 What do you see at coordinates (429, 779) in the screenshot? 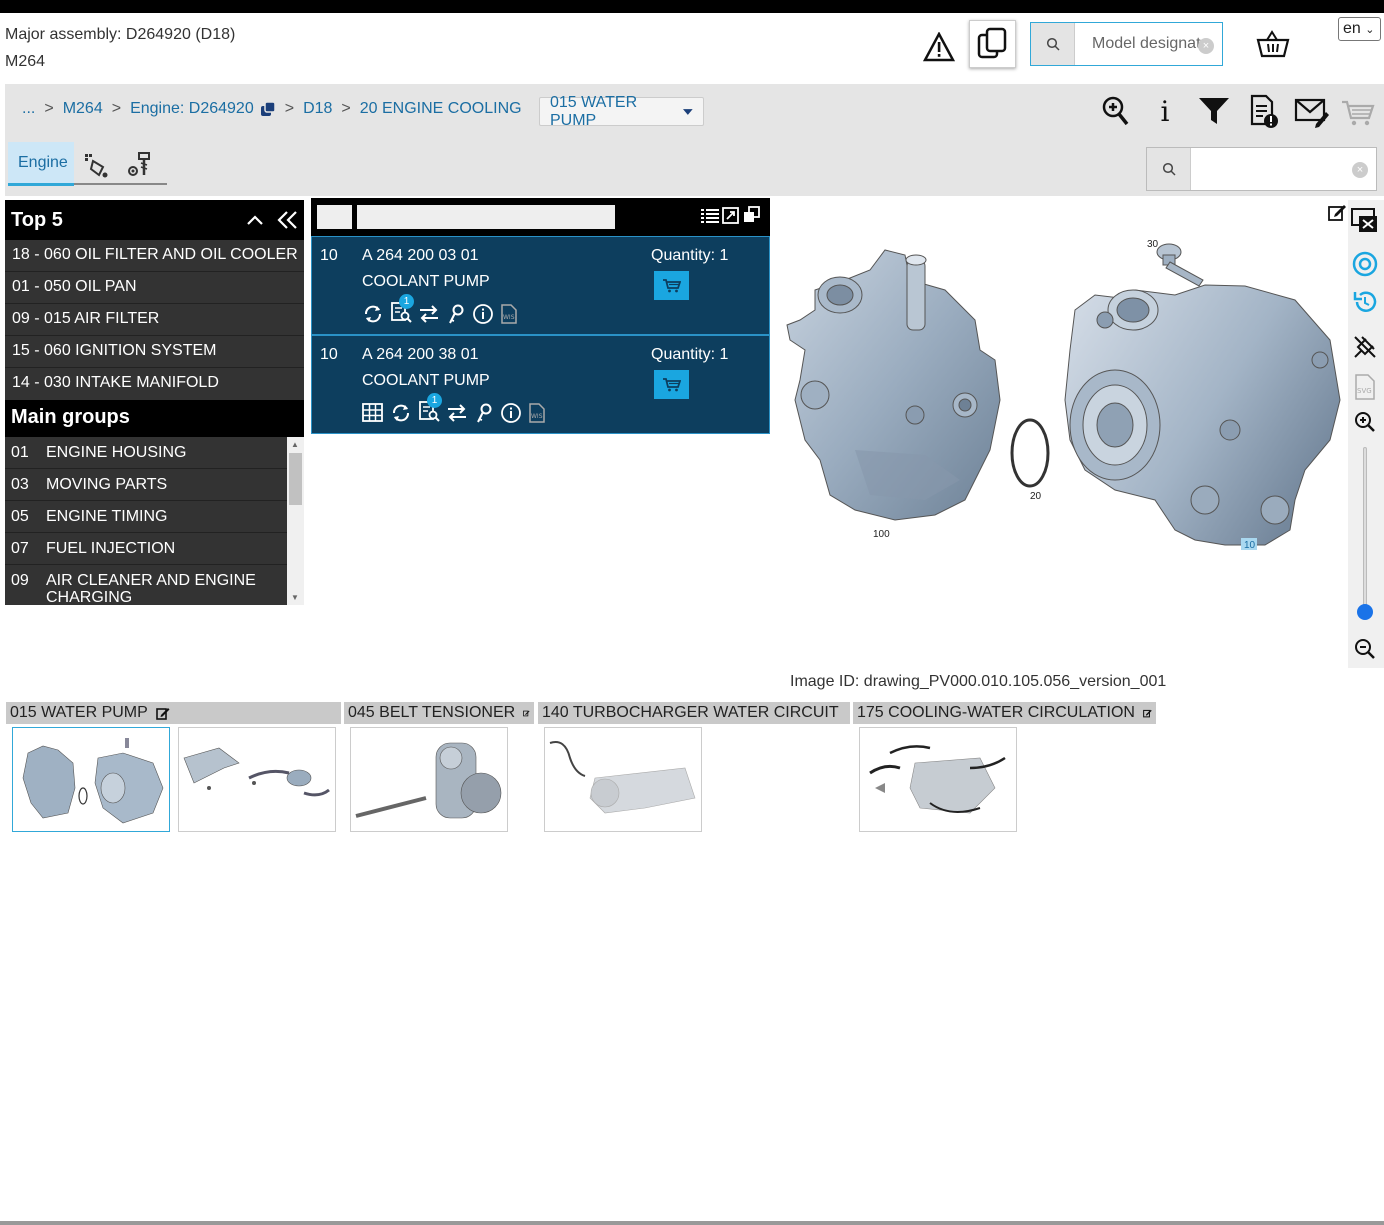
I see `thumbnail-belt-tensioner` at bounding box center [429, 779].